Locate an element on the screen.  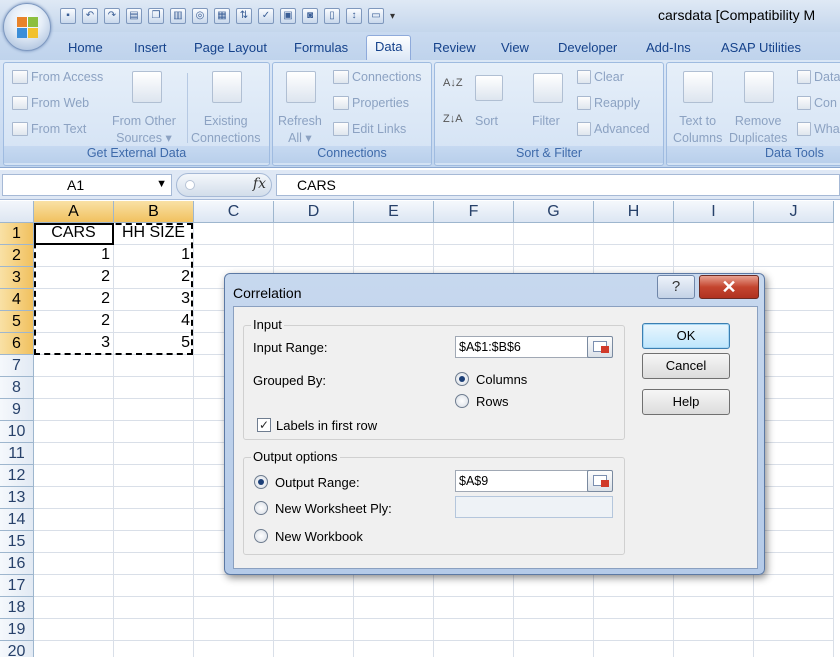
row-header-15: 15 is located at coordinates (17, 542).